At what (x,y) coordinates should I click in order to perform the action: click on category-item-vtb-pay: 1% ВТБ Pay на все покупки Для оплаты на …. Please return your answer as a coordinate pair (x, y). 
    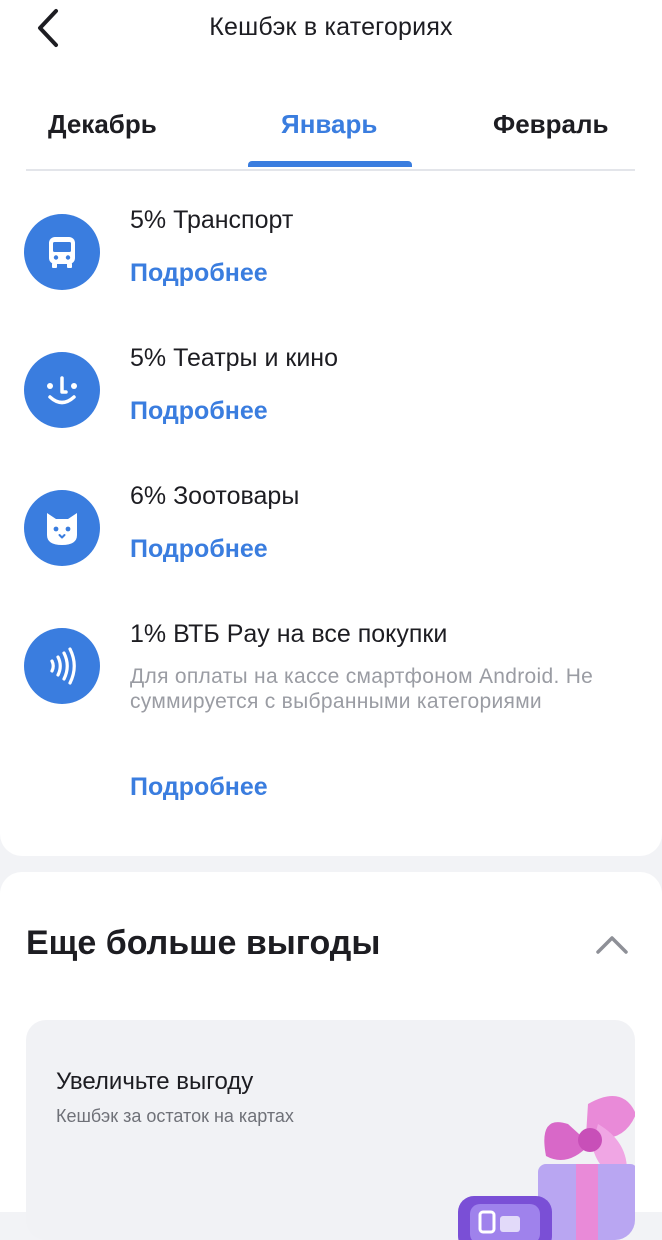
    Looking at the image, I should click on (334, 715).